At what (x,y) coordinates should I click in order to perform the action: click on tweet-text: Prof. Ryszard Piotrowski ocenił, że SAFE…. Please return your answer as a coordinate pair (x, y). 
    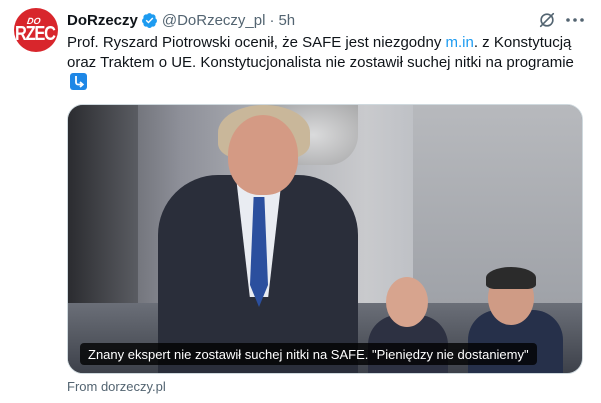
    Looking at the image, I should click on (327, 63).